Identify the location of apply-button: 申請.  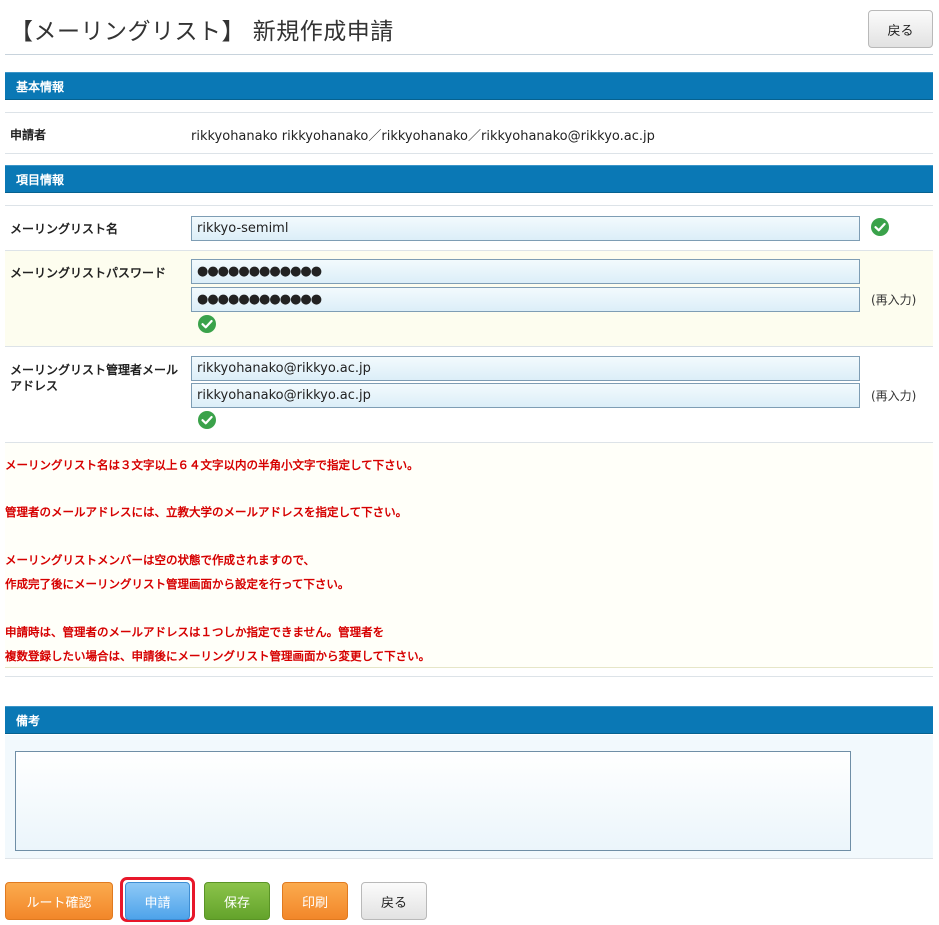
(157, 901).